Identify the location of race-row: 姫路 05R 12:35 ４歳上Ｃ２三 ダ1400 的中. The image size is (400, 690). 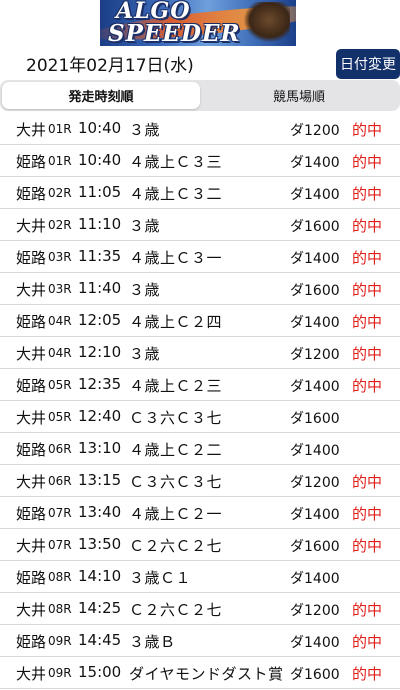
(200, 385).